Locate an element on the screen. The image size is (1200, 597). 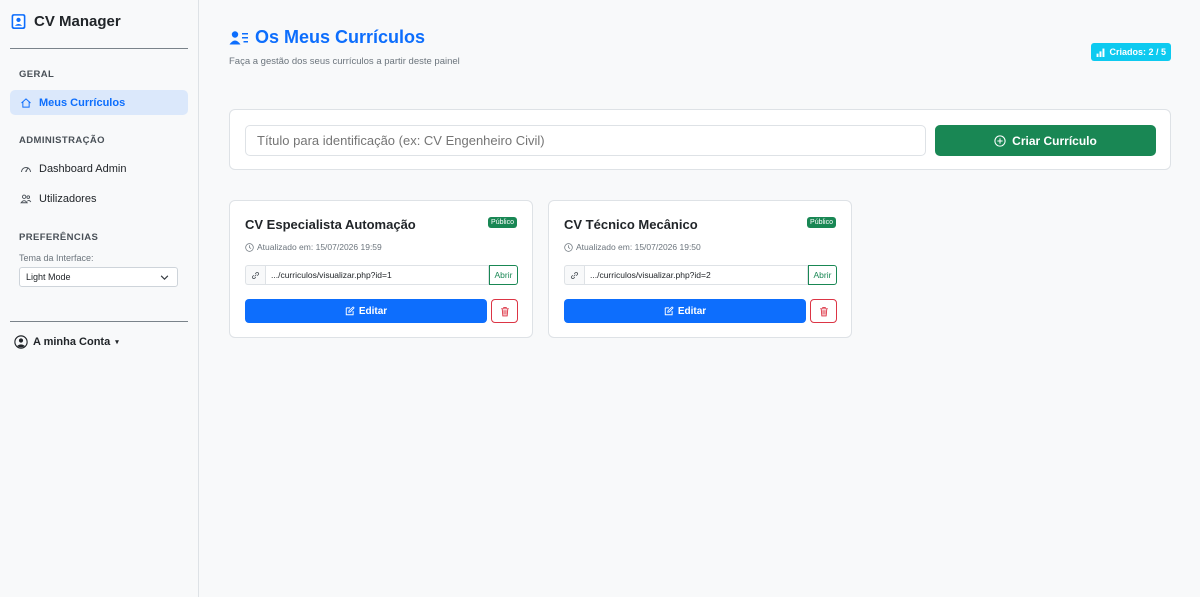
caret-down-icon: ▾ is located at coordinates (117, 342).